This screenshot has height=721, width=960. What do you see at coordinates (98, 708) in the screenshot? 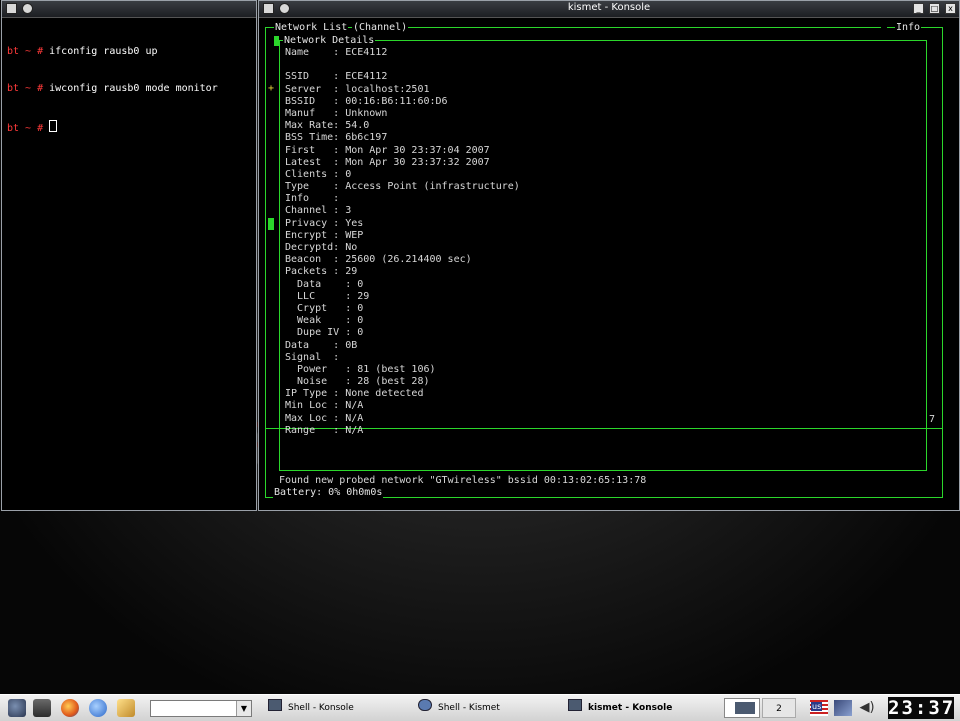
I see `browser-icon` at bounding box center [98, 708].